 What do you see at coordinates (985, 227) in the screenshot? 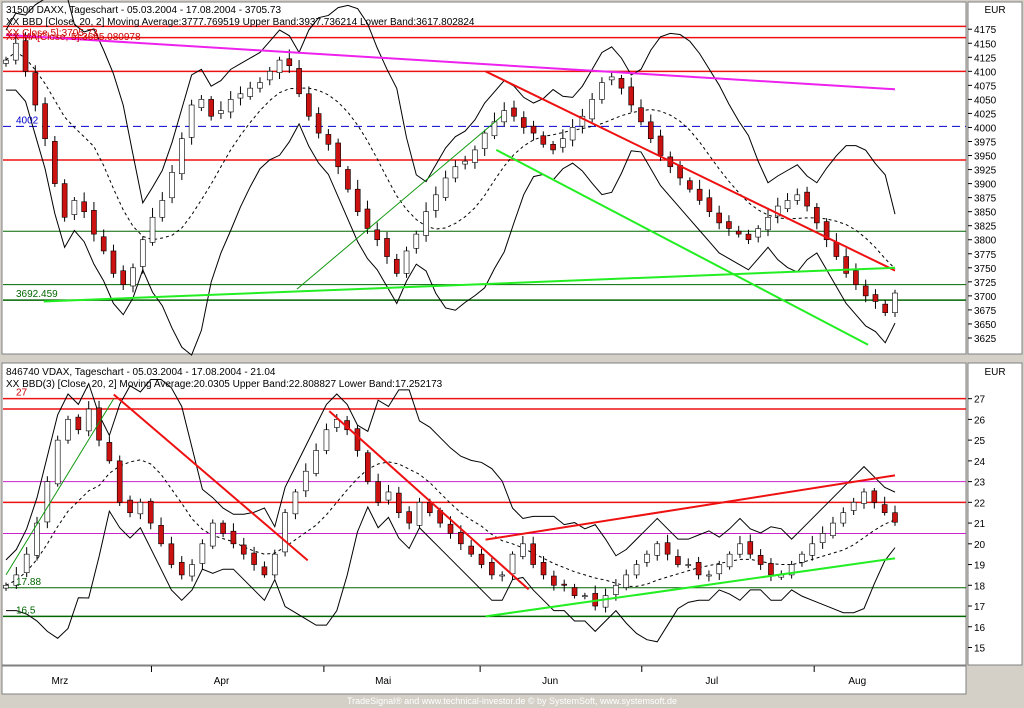
I see `y-tick-label-8: 3825` at bounding box center [985, 227].